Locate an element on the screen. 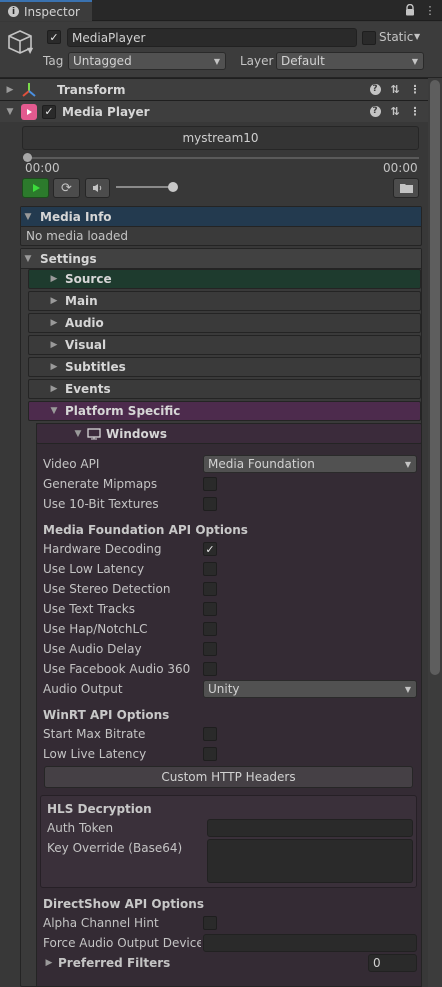 This screenshot has height=987, width=442. play-icon is located at coordinates (36, 188).